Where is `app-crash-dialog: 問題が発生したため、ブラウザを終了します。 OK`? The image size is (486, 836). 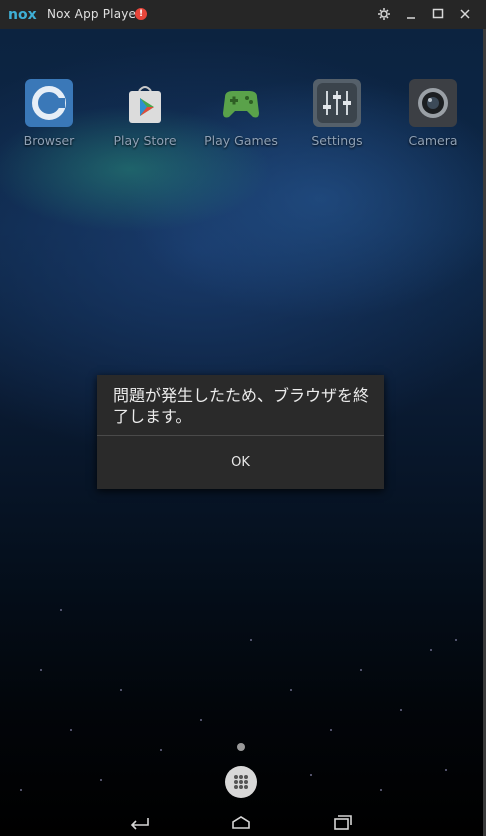 app-crash-dialog: 問題が発生したため、ブラウザを終了します。 OK is located at coordinates (240, 432).